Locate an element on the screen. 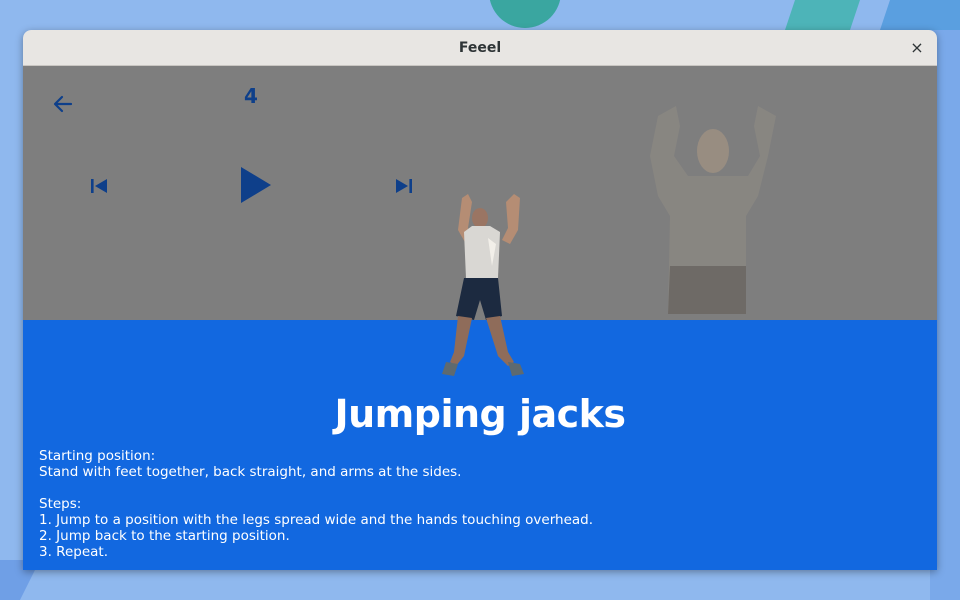 Image resolution: width=960 pixels, height=600 pixels. exercise-figure is located at coordinates (483, 285).